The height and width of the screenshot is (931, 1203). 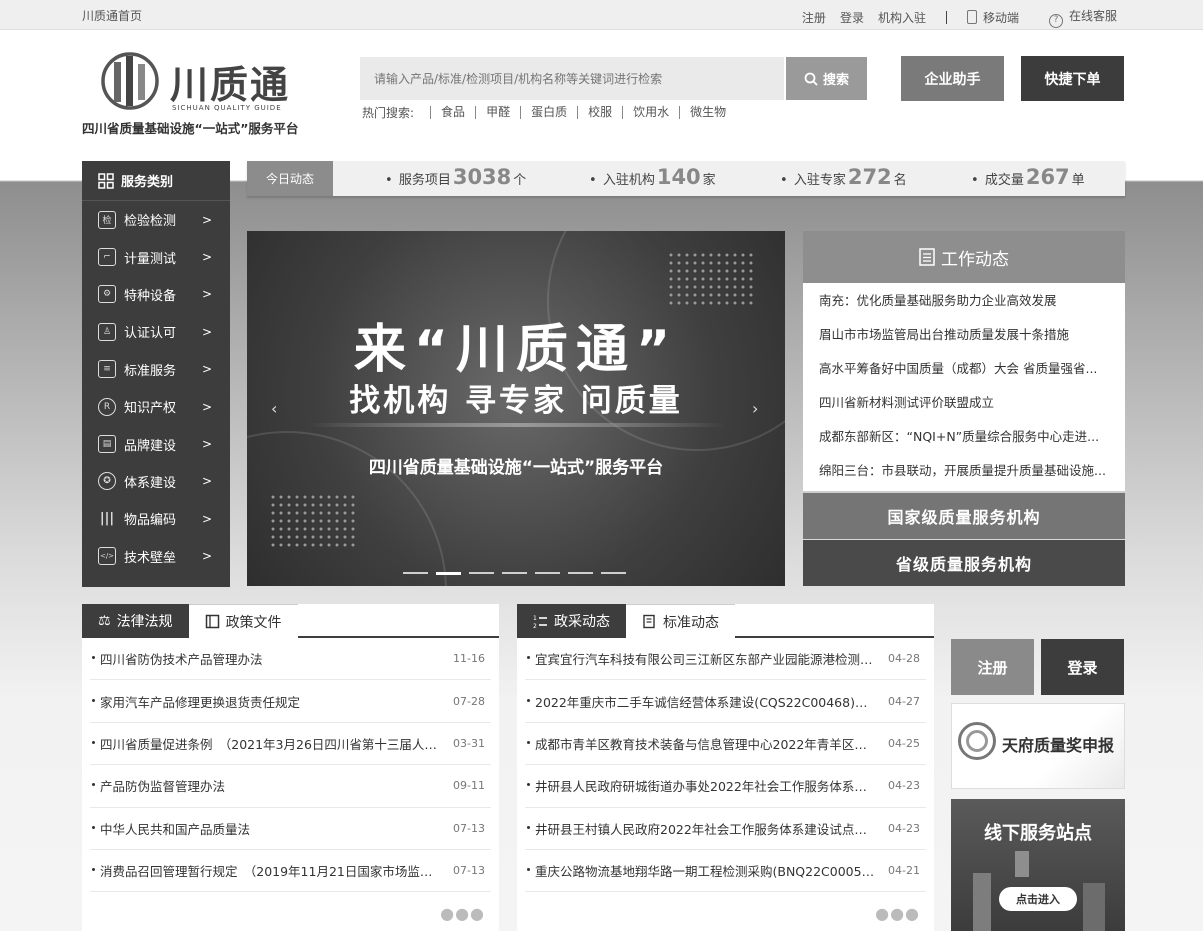 I want to click on banner-tagline: 找机构 寻专家 问质量, so click(x=516, y=401).